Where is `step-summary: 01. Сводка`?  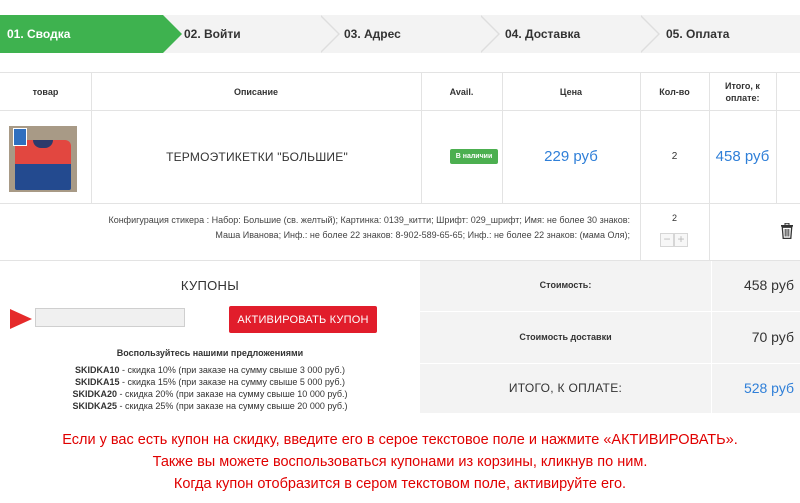 step-summary: 01. Сводка is located at coordinates (91, 34).